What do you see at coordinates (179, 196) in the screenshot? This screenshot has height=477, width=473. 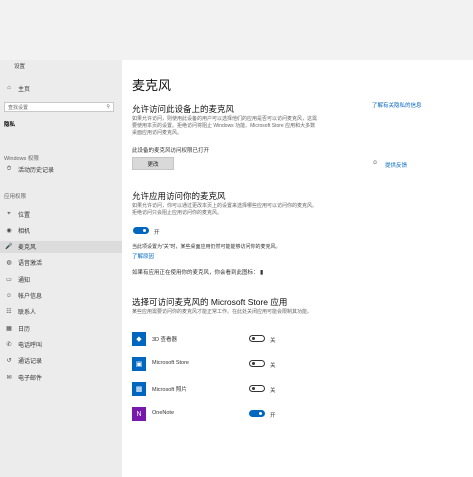 I see `app-access-heading: 允许应用访问你的麦克风` at bounding box center [179, 196].